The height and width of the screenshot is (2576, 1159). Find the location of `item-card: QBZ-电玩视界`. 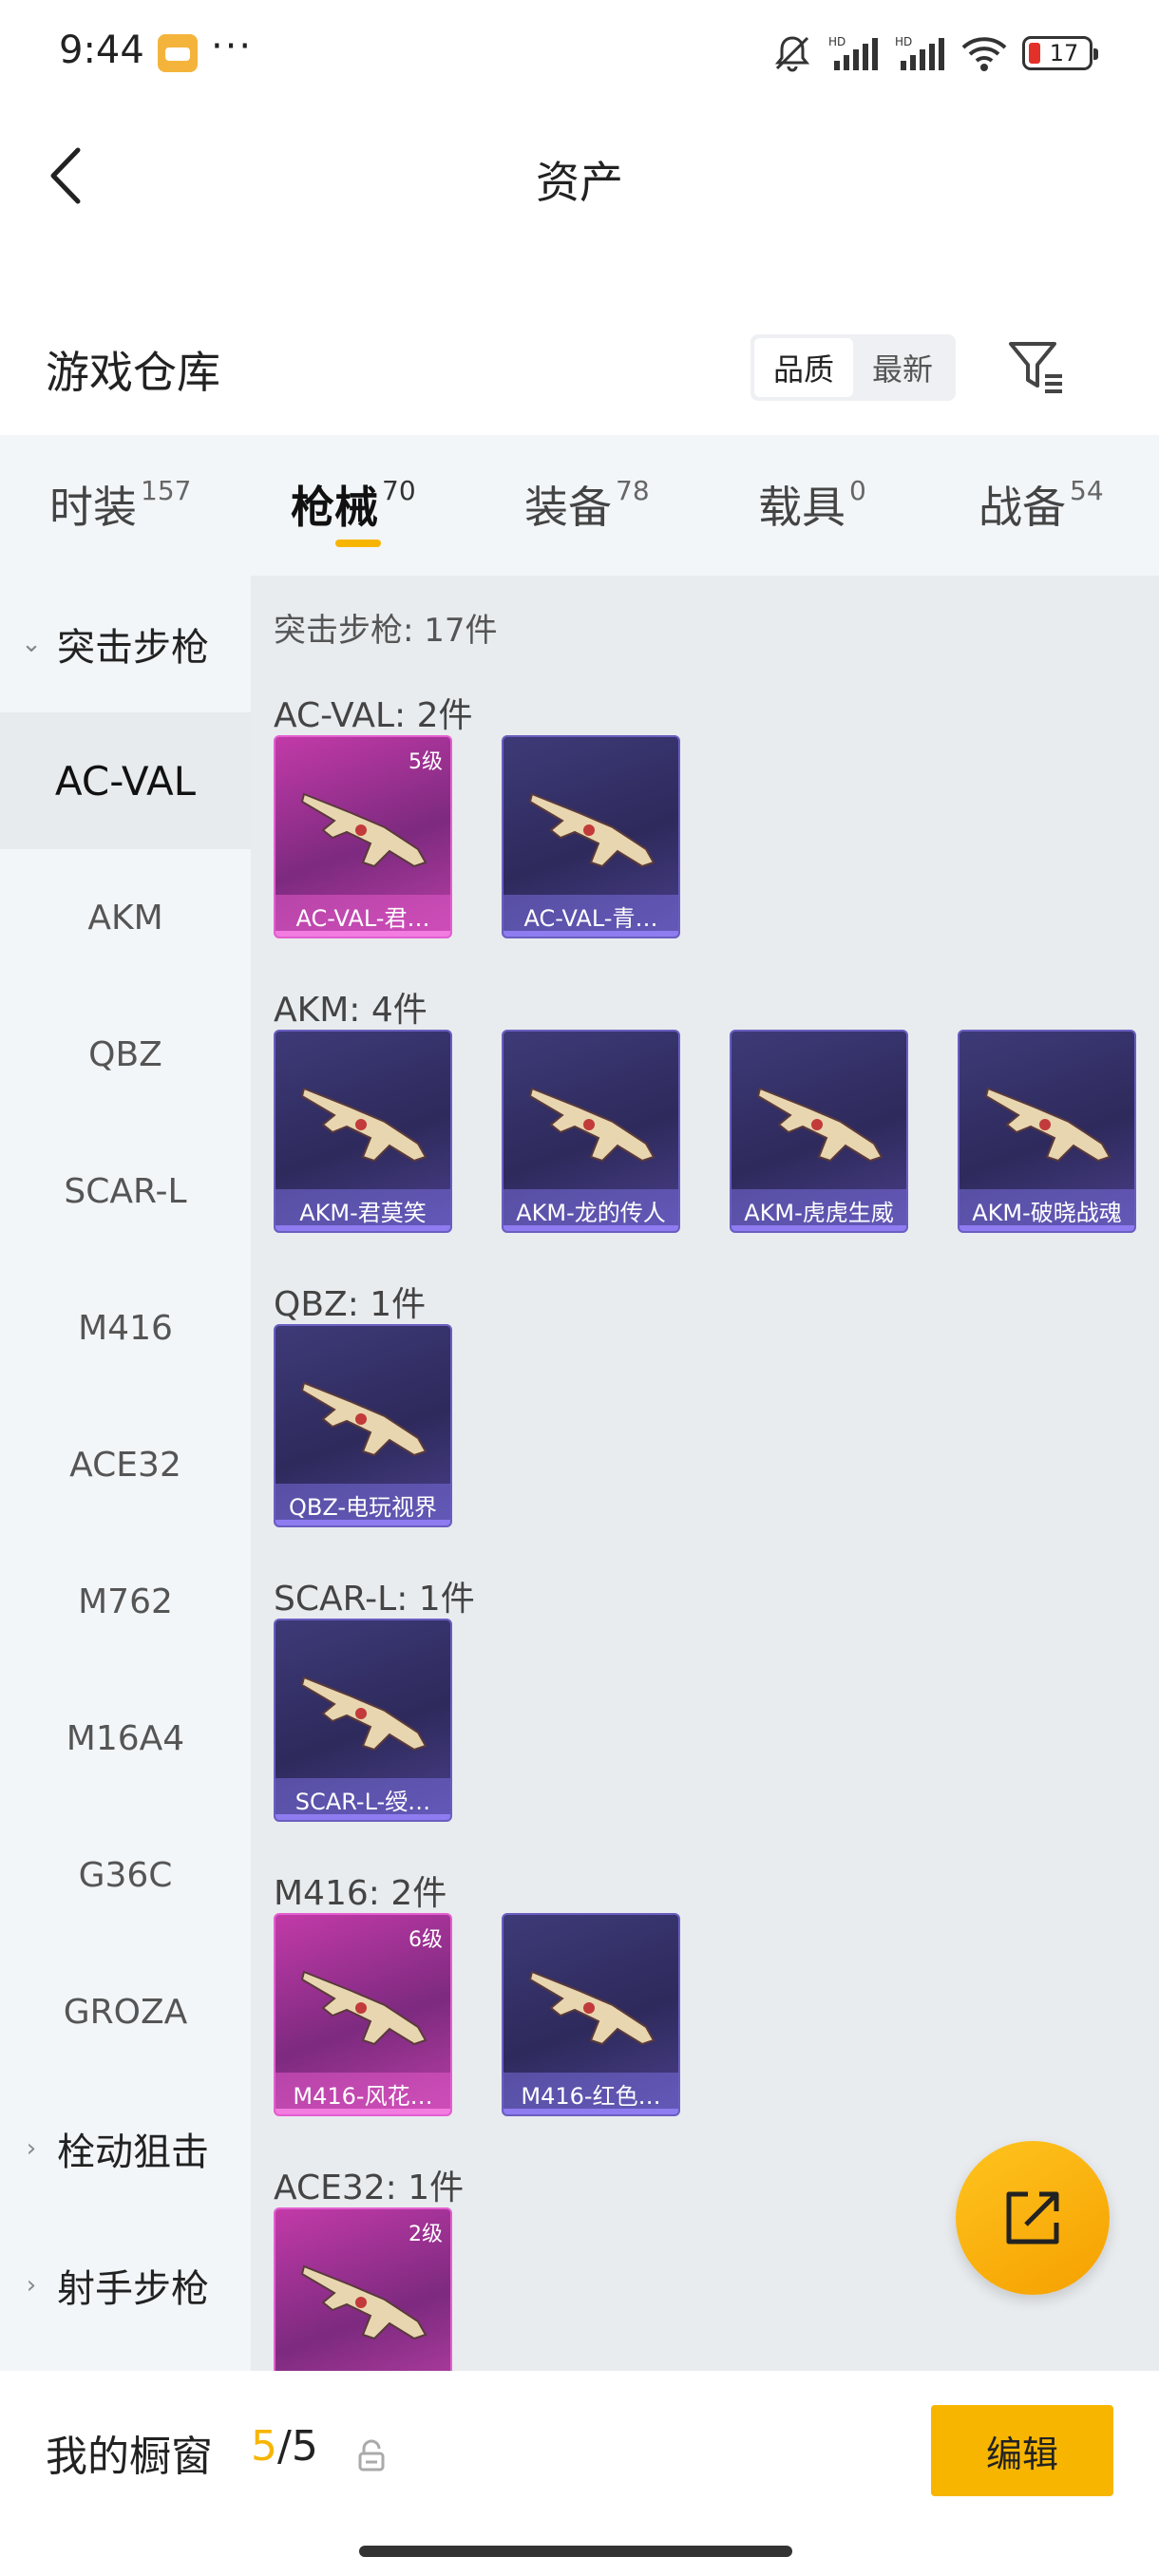

item-card: QBZ-电玩视界 is located at coordinates (363, 1425).